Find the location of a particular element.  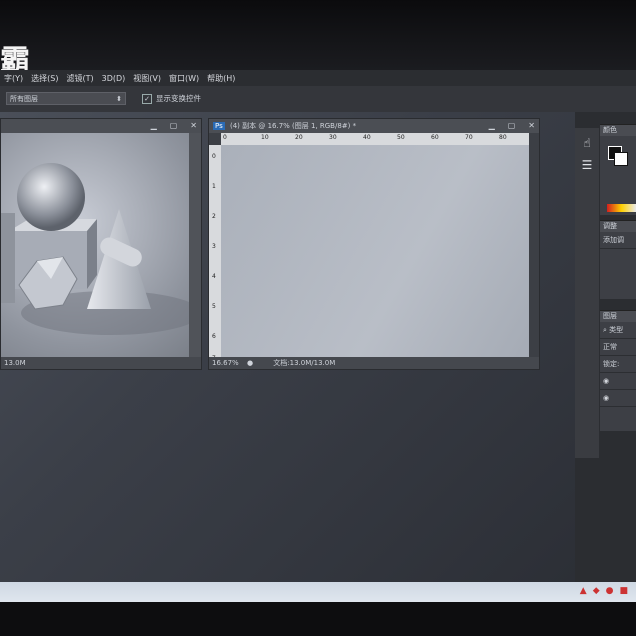

search-icon: ⌕ is located at coordinates (605, 330).